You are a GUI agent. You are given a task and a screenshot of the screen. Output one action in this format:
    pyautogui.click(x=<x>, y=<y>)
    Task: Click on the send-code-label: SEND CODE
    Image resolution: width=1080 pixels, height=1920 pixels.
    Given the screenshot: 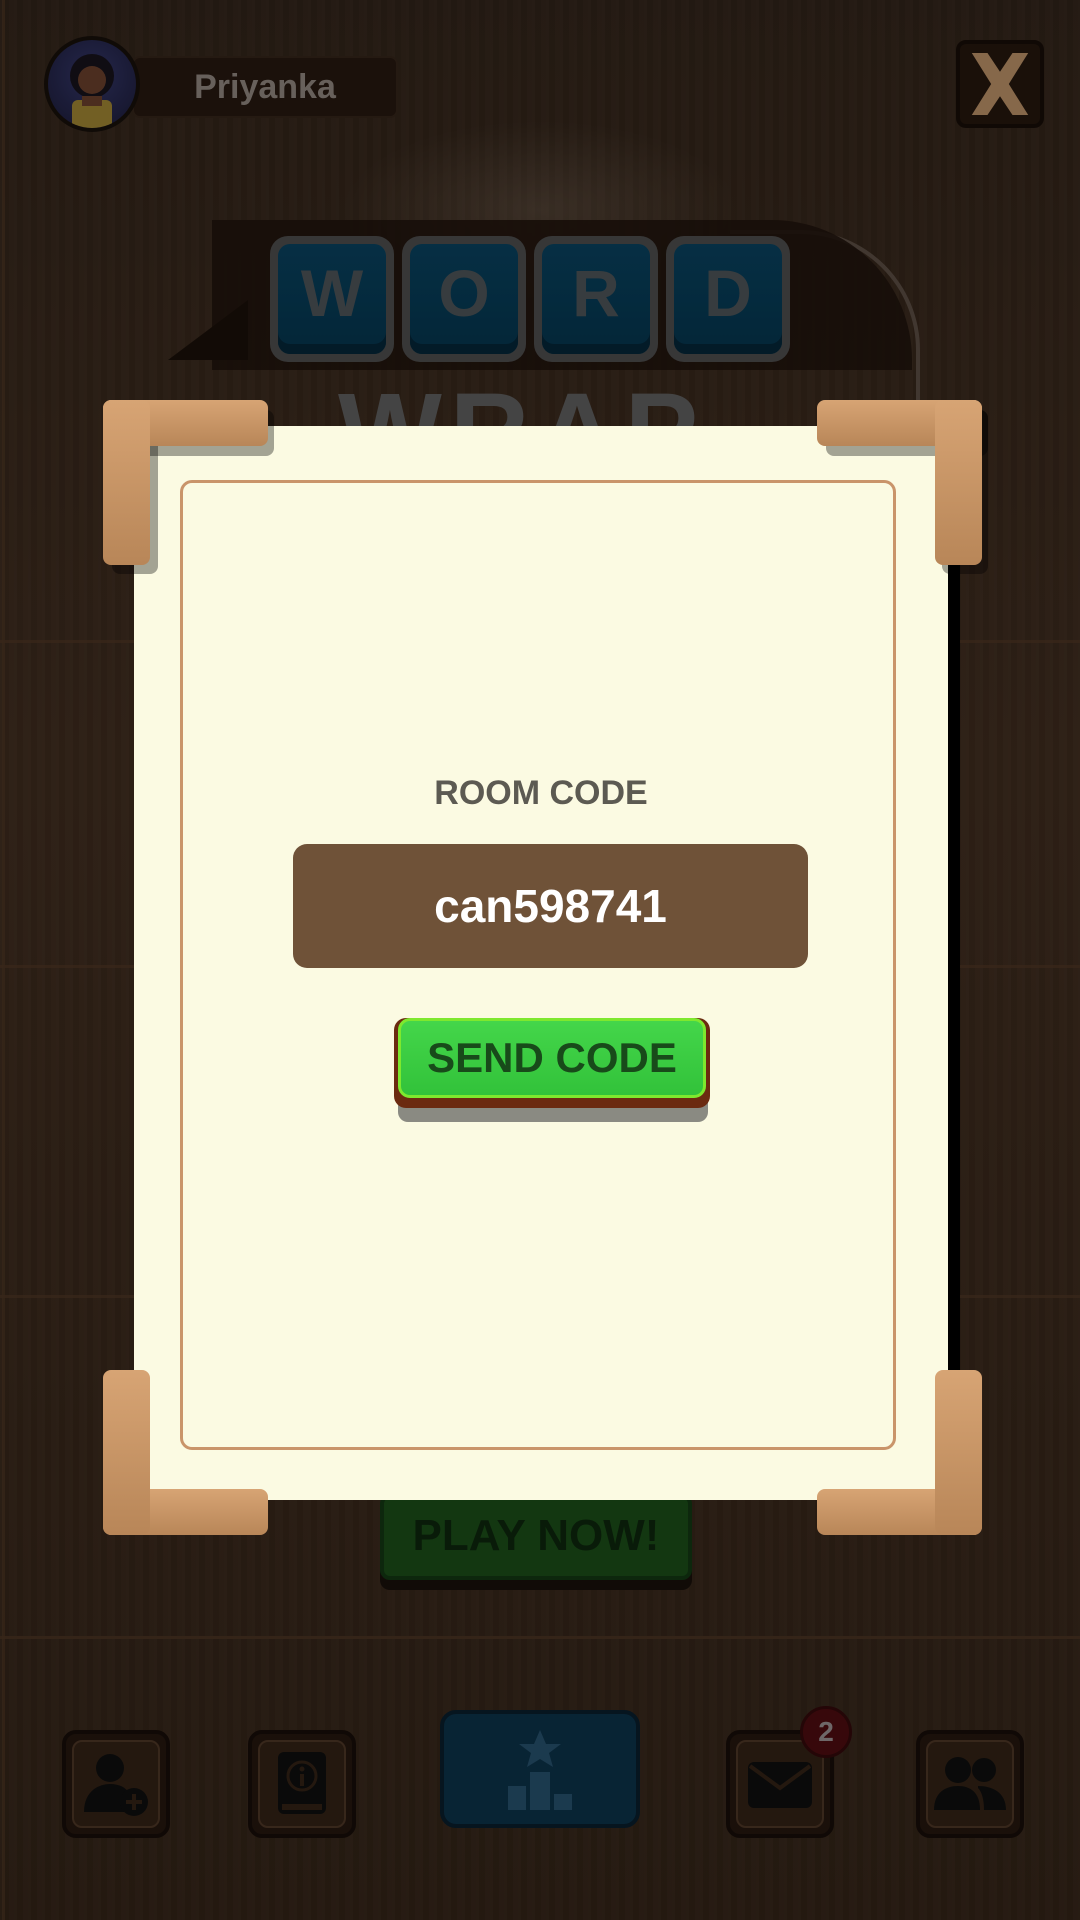 What is the action you would take?
    pyautogui.click(x=552, y=1058)
    